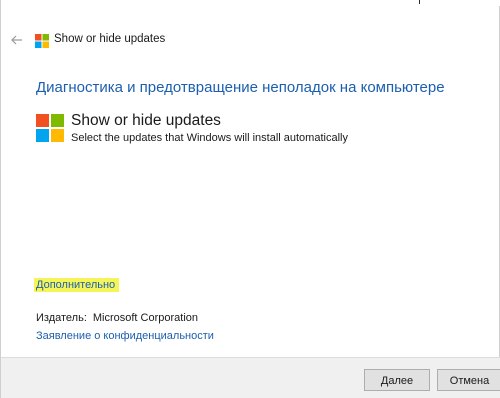 Image resolution: width=500 pixels, height=398 pixels. Describe the element at coordinates (250, 42) in the screenshot. I see `title-bar: Show or hide updates` at that location.